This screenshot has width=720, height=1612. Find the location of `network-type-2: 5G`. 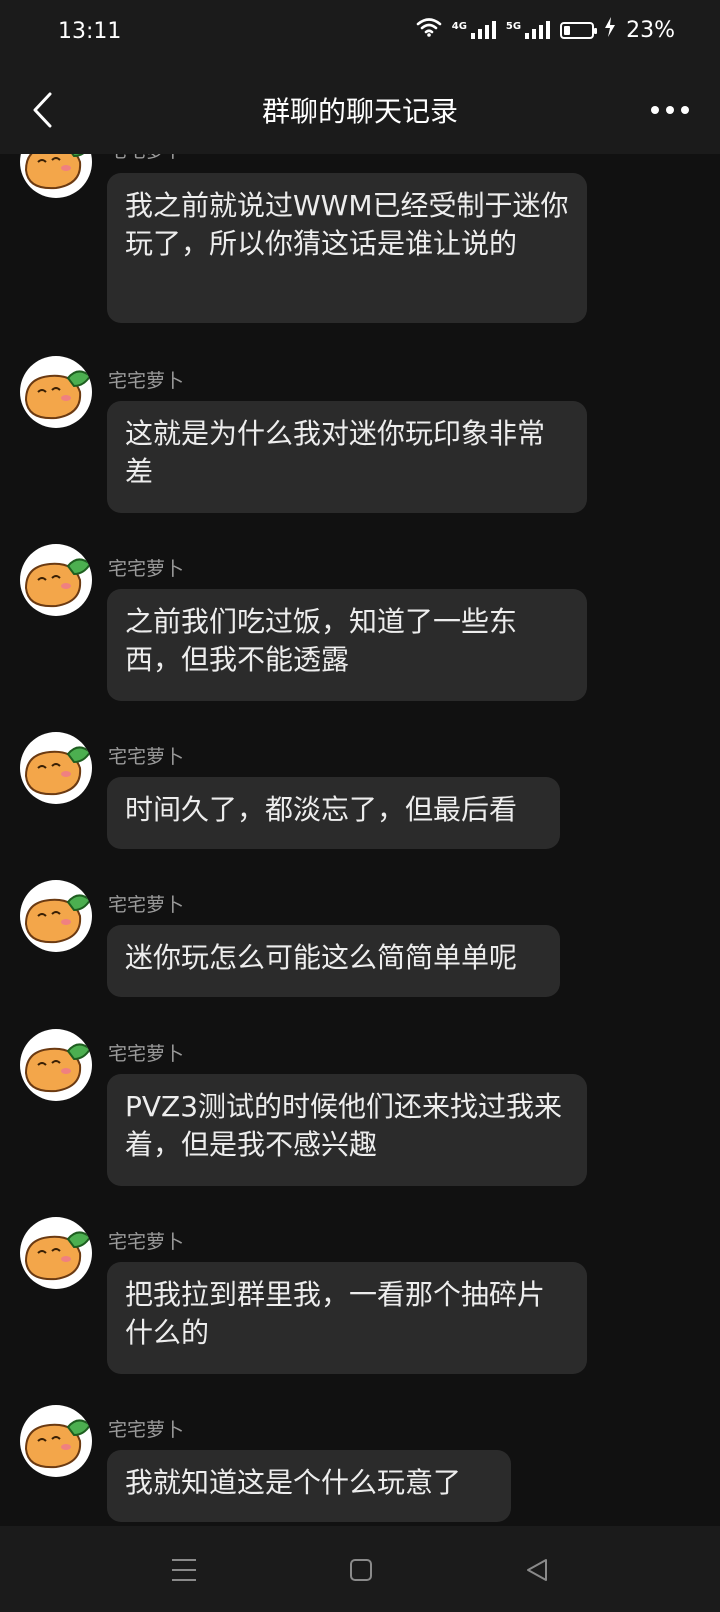

network-type-2: 5G is located at coordinates (513, 26).